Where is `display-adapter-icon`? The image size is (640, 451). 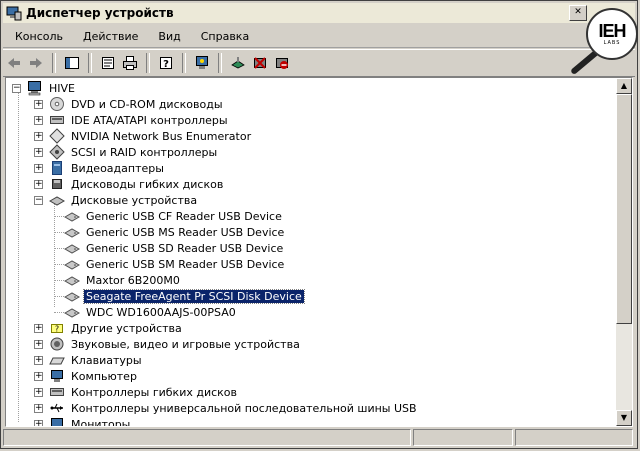 display-adapter-icon is located at coordinates (57, 168).